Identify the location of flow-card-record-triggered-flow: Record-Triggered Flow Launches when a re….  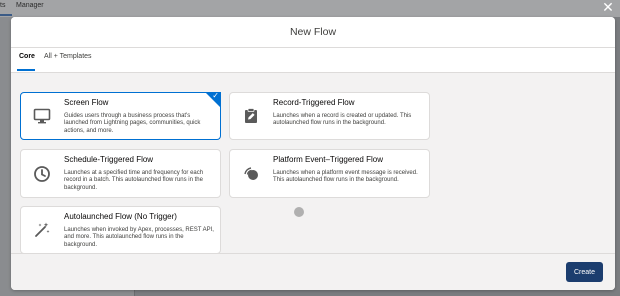
(329, 116).